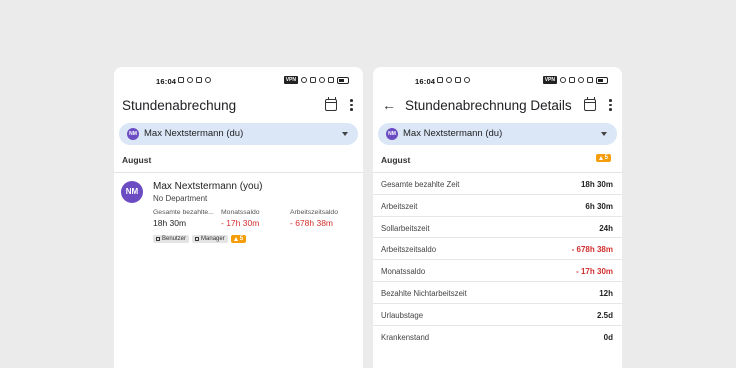 The height and width of the screenshot is (368, 736). Describe the element at coordinates (389, 105) in the screenshot. I see `arrow-back-icon: ←` at that location.